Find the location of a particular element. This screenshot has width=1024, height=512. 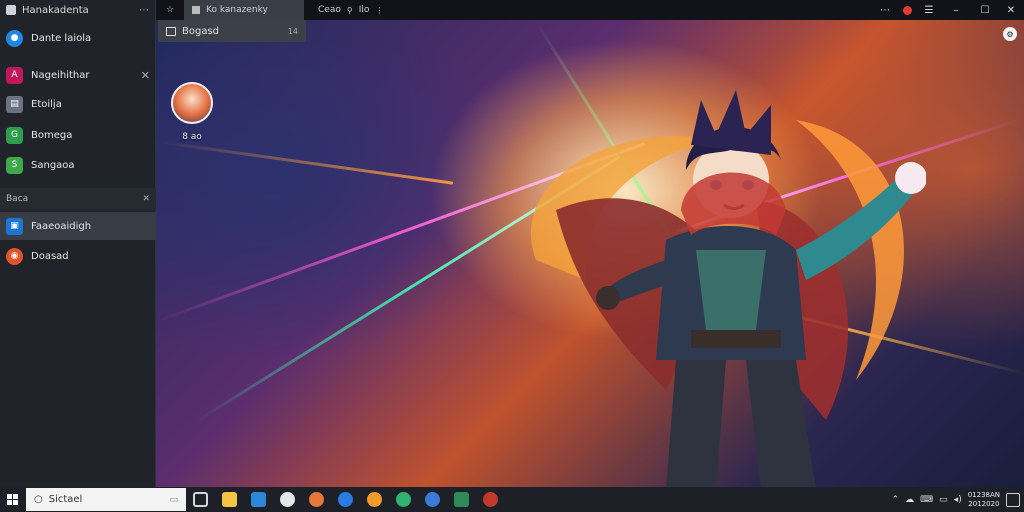

sidebar-menu-button: ⋯ is located at coordinates (144, 10).